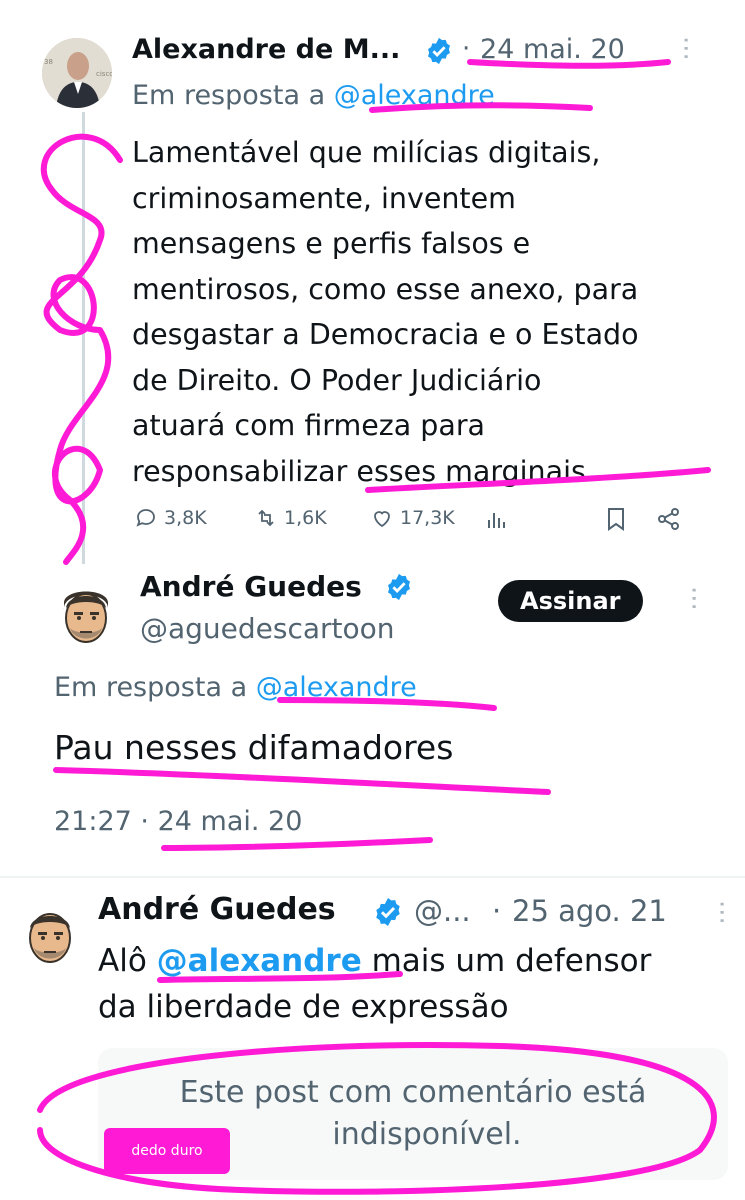 This screenshot has width=745, height=1200. Describe the element at coordinates (385, 334) in the screenshot. I see `text-line: desgastar a Democracia e o Estado` at that location.